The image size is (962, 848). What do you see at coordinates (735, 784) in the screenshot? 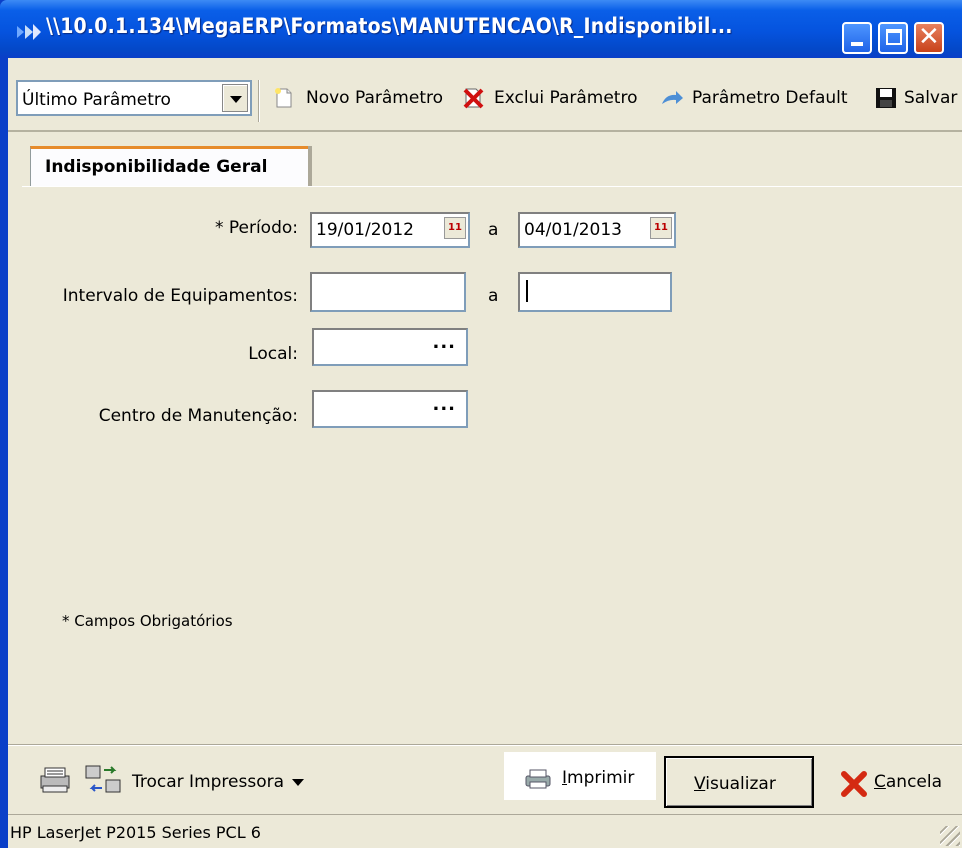
I see `preview-label: Visualizar` at bounding box center [735, 784].